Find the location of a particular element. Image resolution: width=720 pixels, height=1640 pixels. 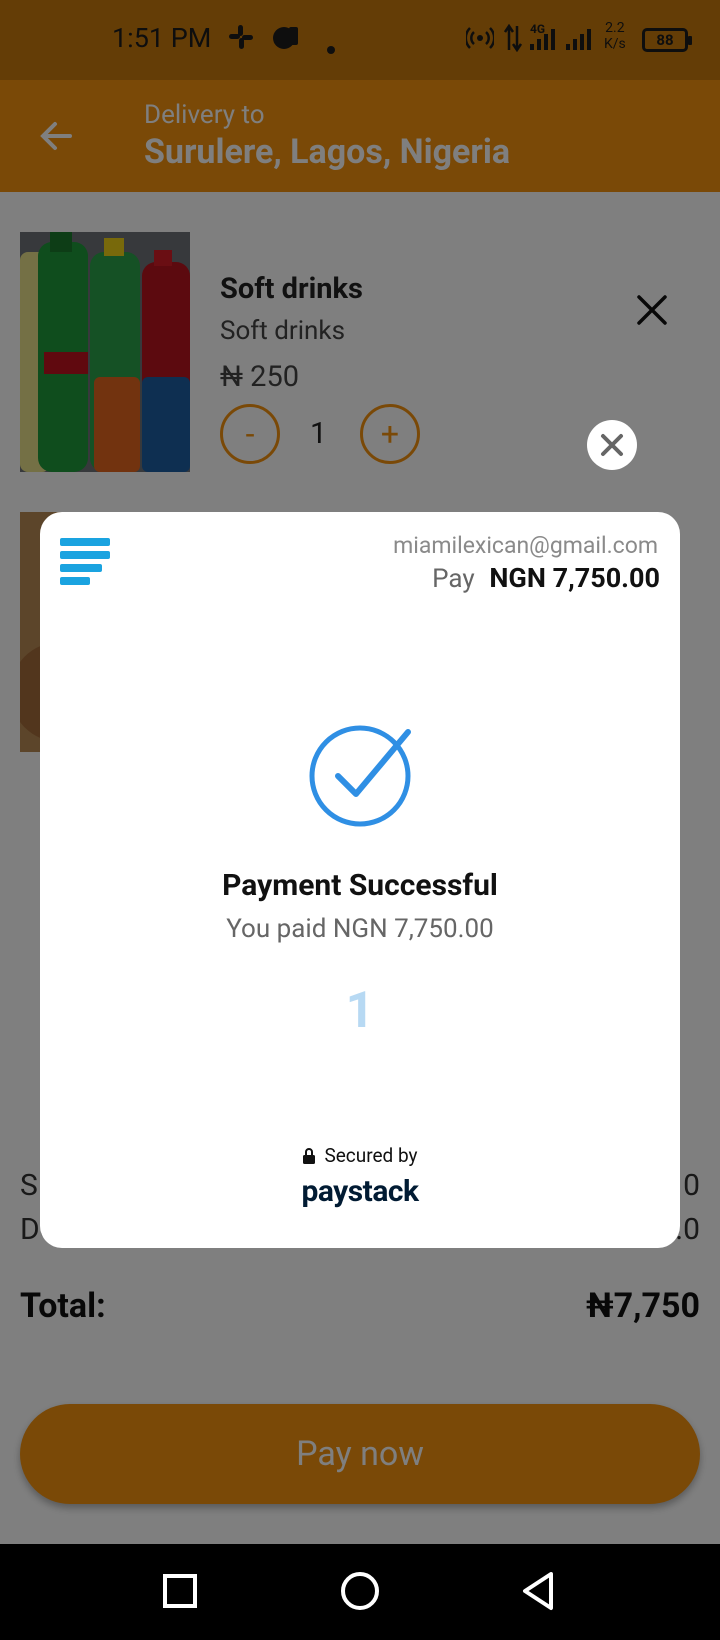

pay-amount: NGN 7,750.00 is located at coordinates (574, 578).